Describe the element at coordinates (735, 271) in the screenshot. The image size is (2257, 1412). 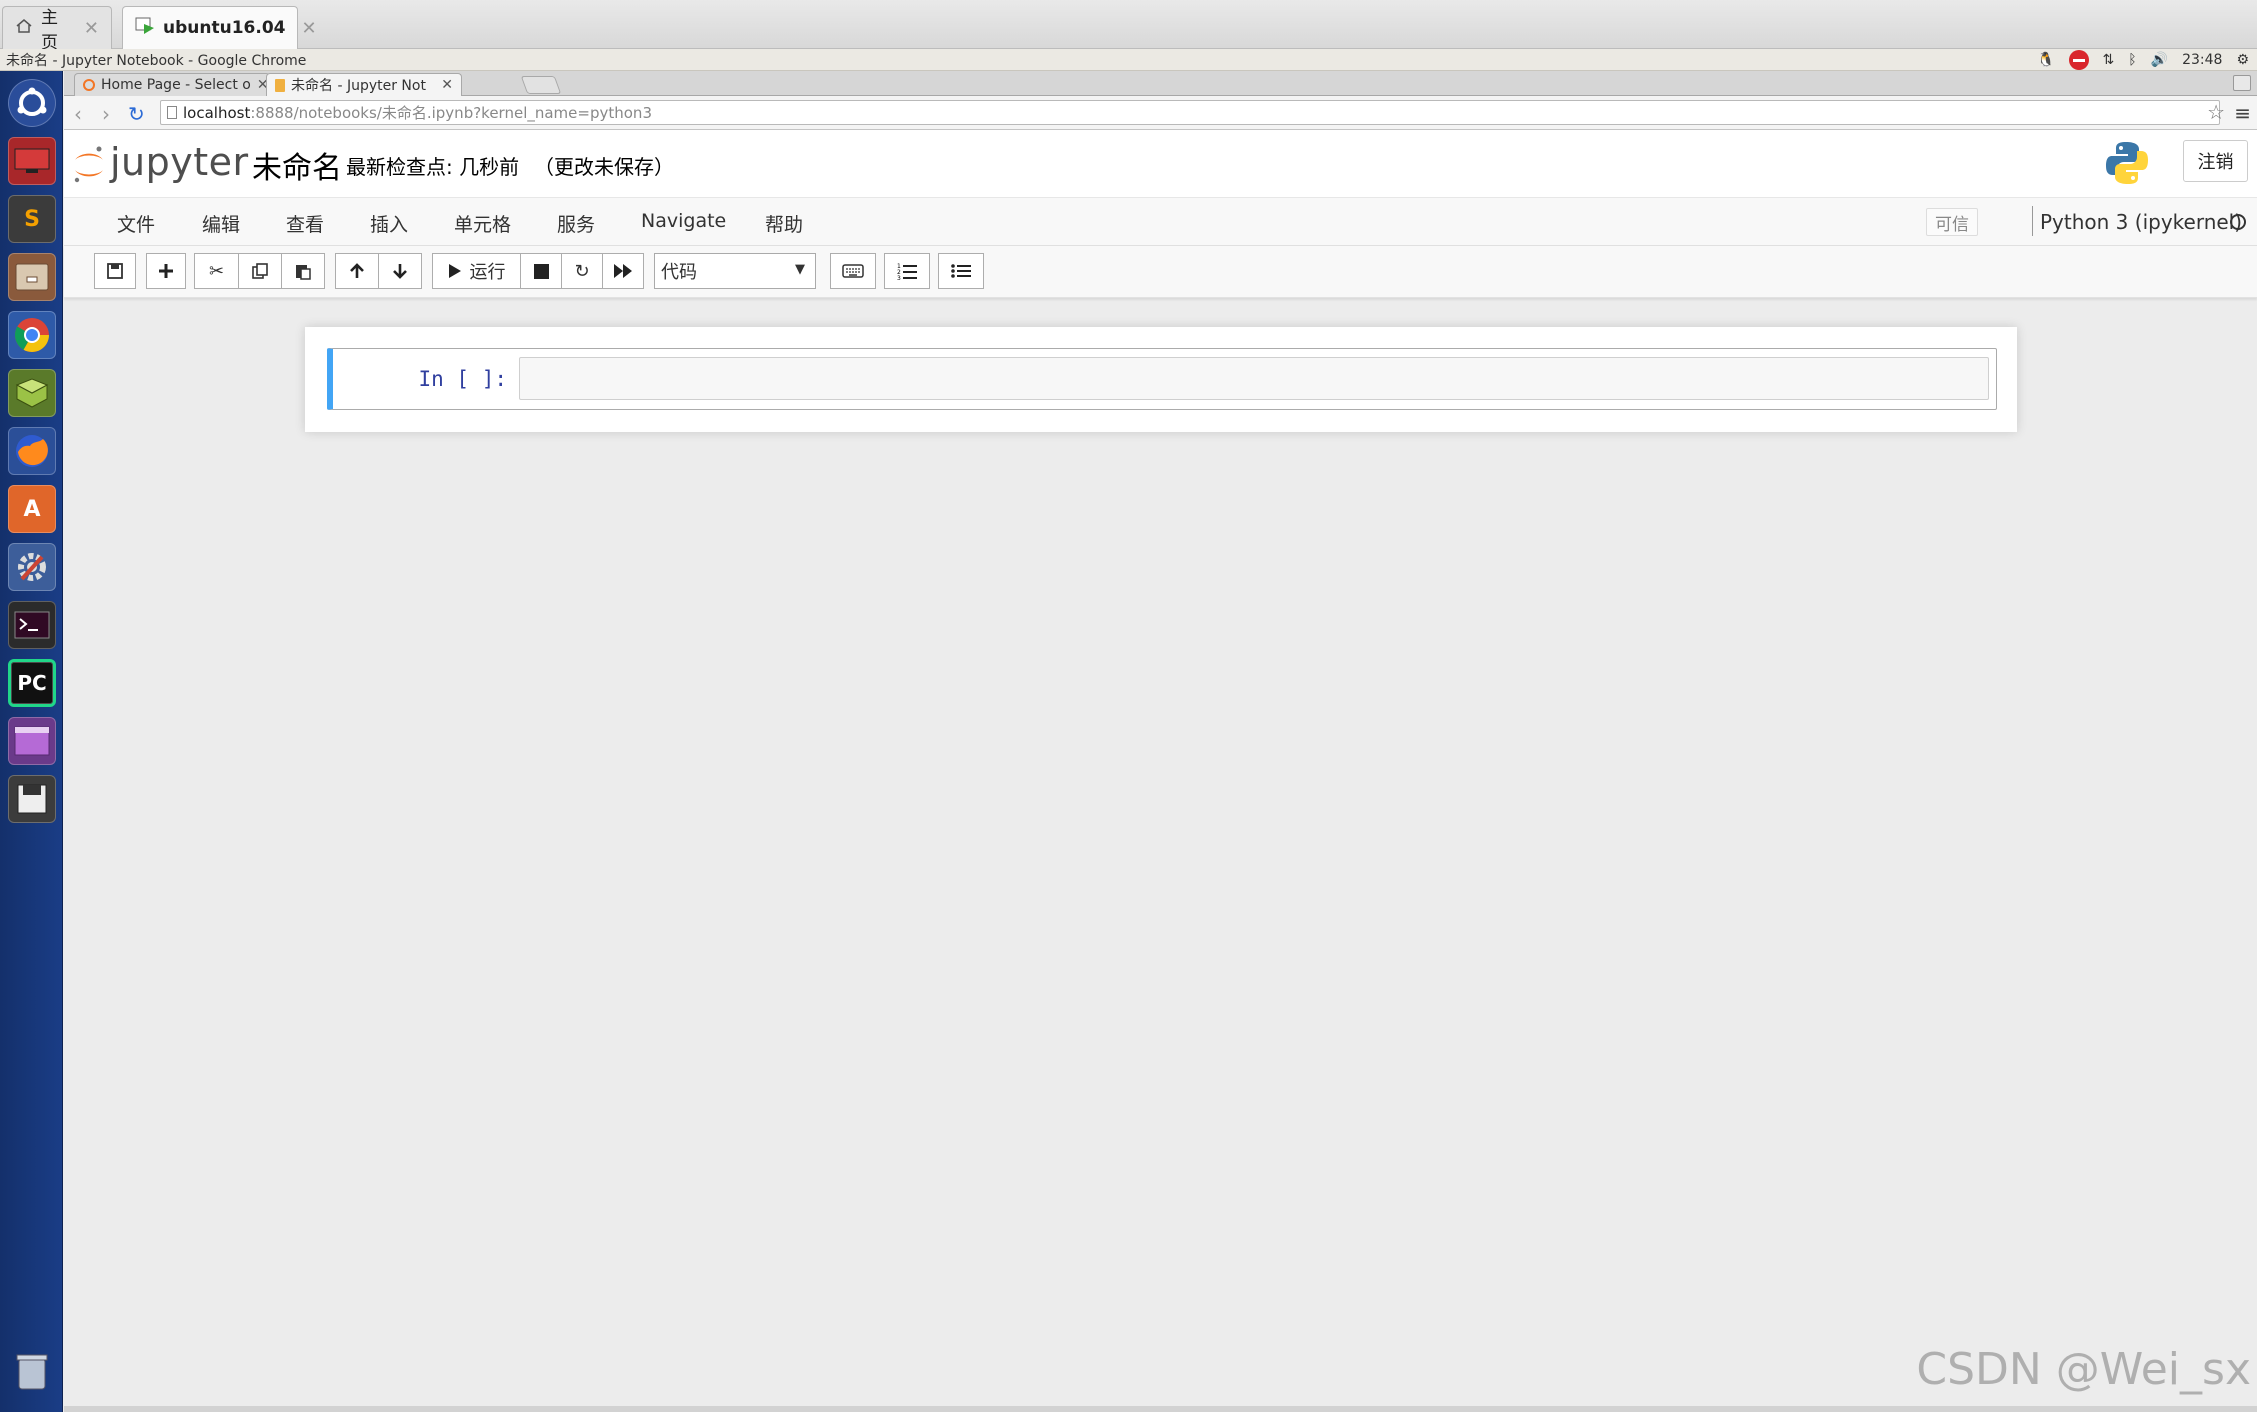
I see `cell-type-select: 代码 ▼` at that location.